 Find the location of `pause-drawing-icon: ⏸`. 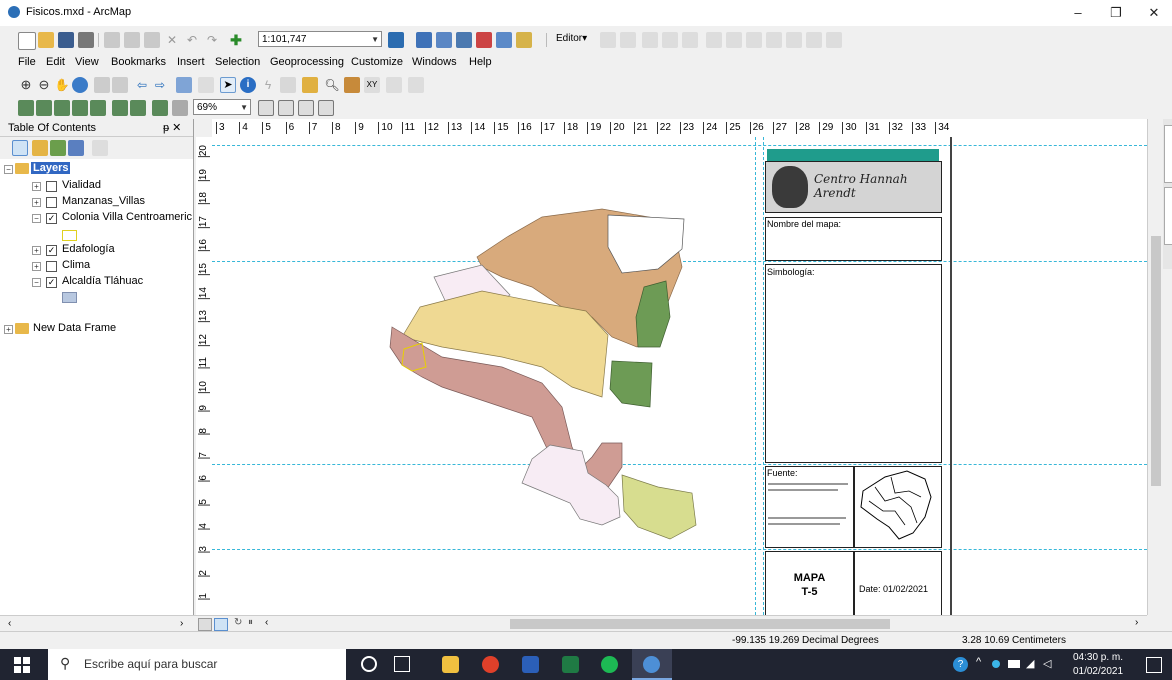

pause-drawing-icon: ⏸ is located at coordinates (250, 622).